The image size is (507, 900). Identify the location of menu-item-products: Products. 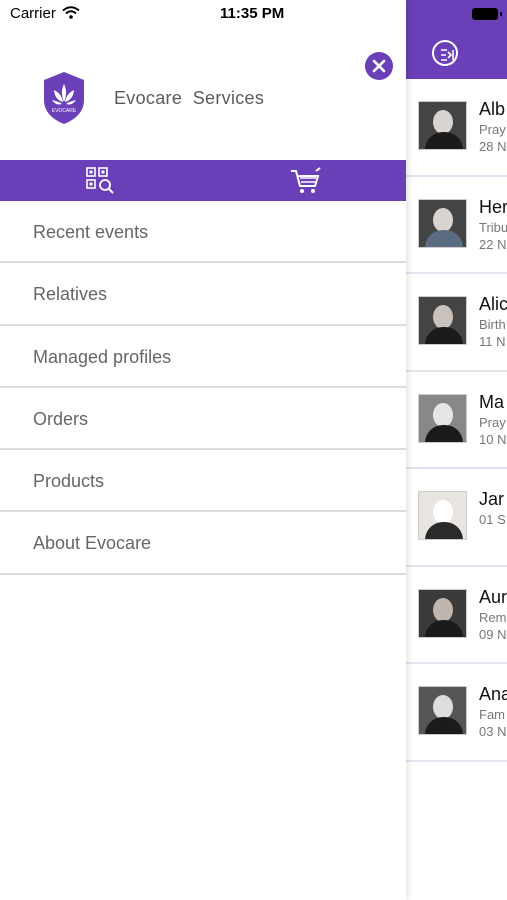
(203, 481).